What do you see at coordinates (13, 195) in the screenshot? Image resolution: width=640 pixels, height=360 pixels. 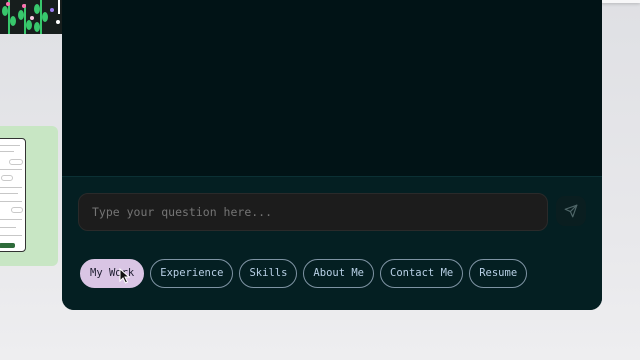 I see `phone-mockup-image` at bounding box center [13, 195].